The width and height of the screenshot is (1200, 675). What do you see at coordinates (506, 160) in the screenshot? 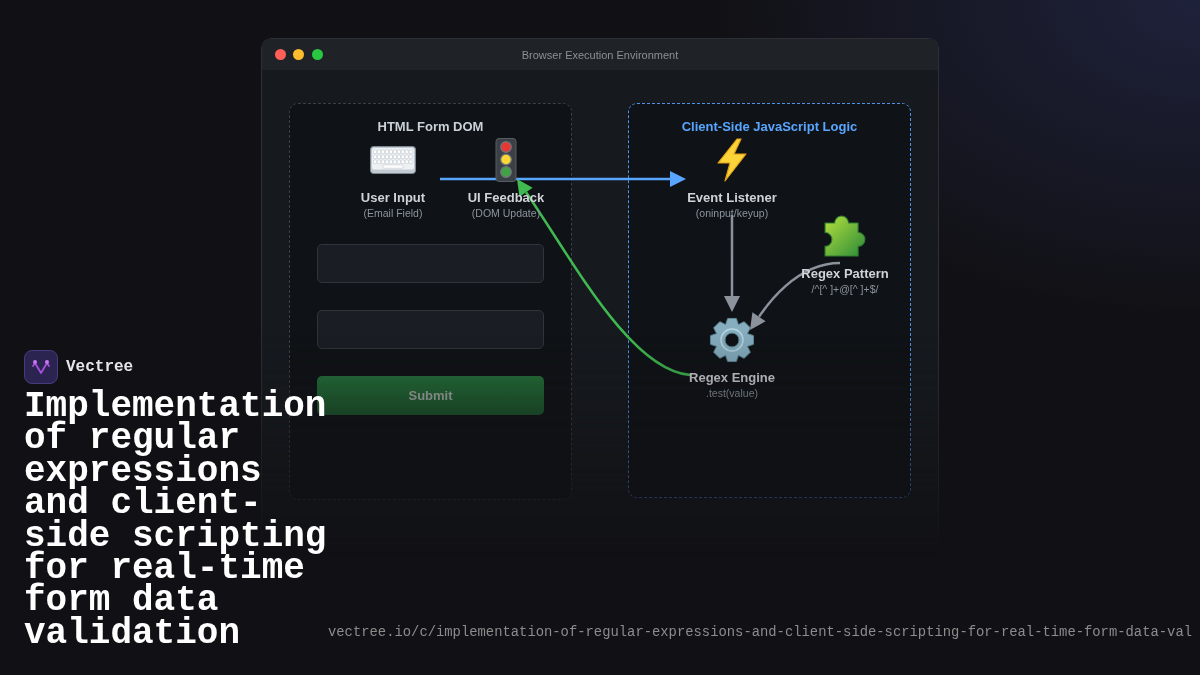
I see `traffic-light-icon` at bounding box center [506, 160].